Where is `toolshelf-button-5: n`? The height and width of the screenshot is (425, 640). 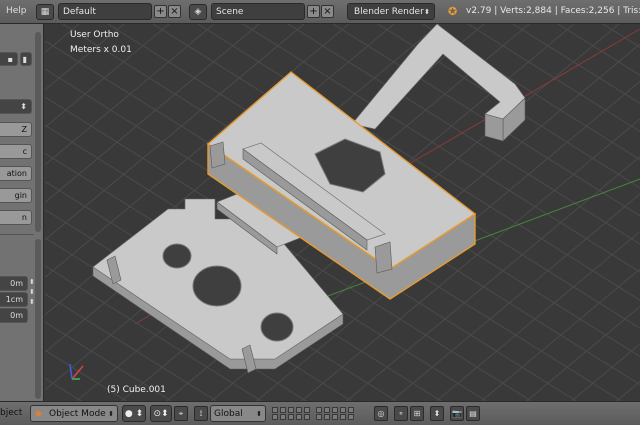
toolshelf-button-5: n is located at coordinates (16, 217).